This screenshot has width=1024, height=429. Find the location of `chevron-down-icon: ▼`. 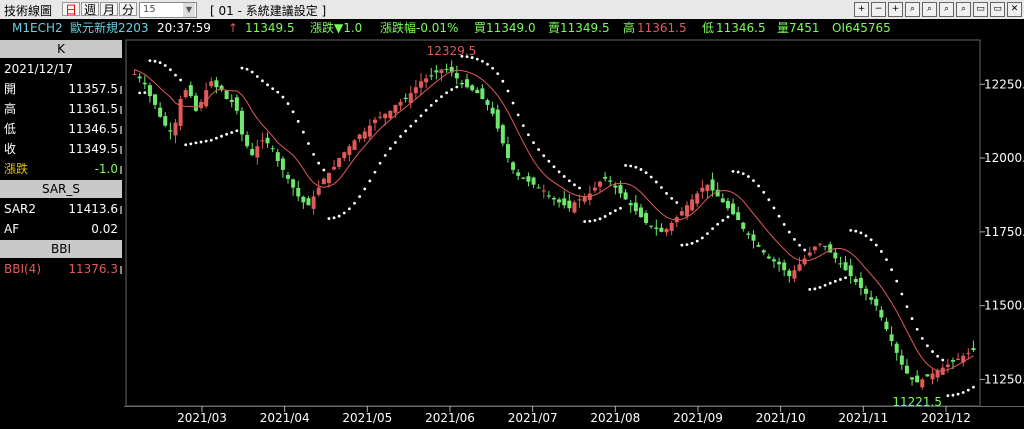

chevron-down-icon: ▼ is located at coordinates (189, 10).